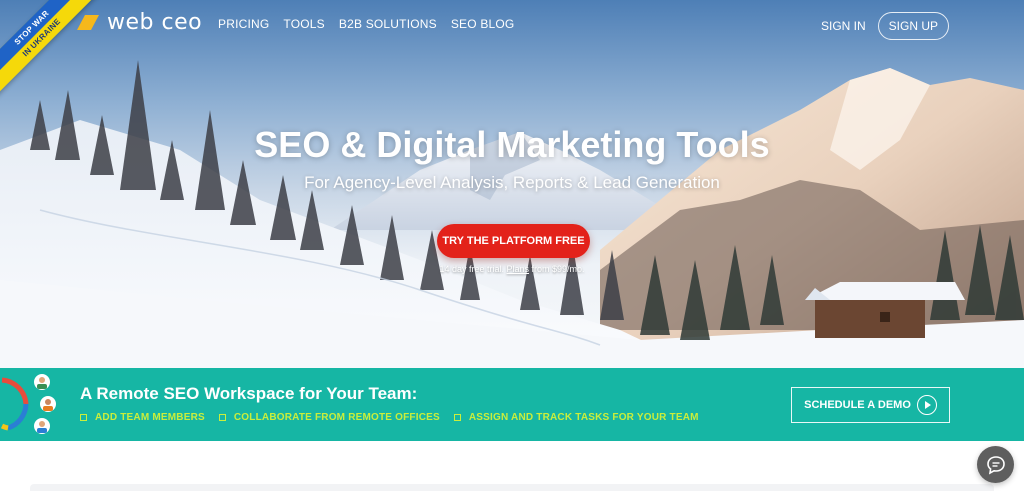  What do you see at coordinates (512, 144) in the screenshot?
I see `hero-title: SEO & Digital Marketing Tools` at bounding box center [512, 144].